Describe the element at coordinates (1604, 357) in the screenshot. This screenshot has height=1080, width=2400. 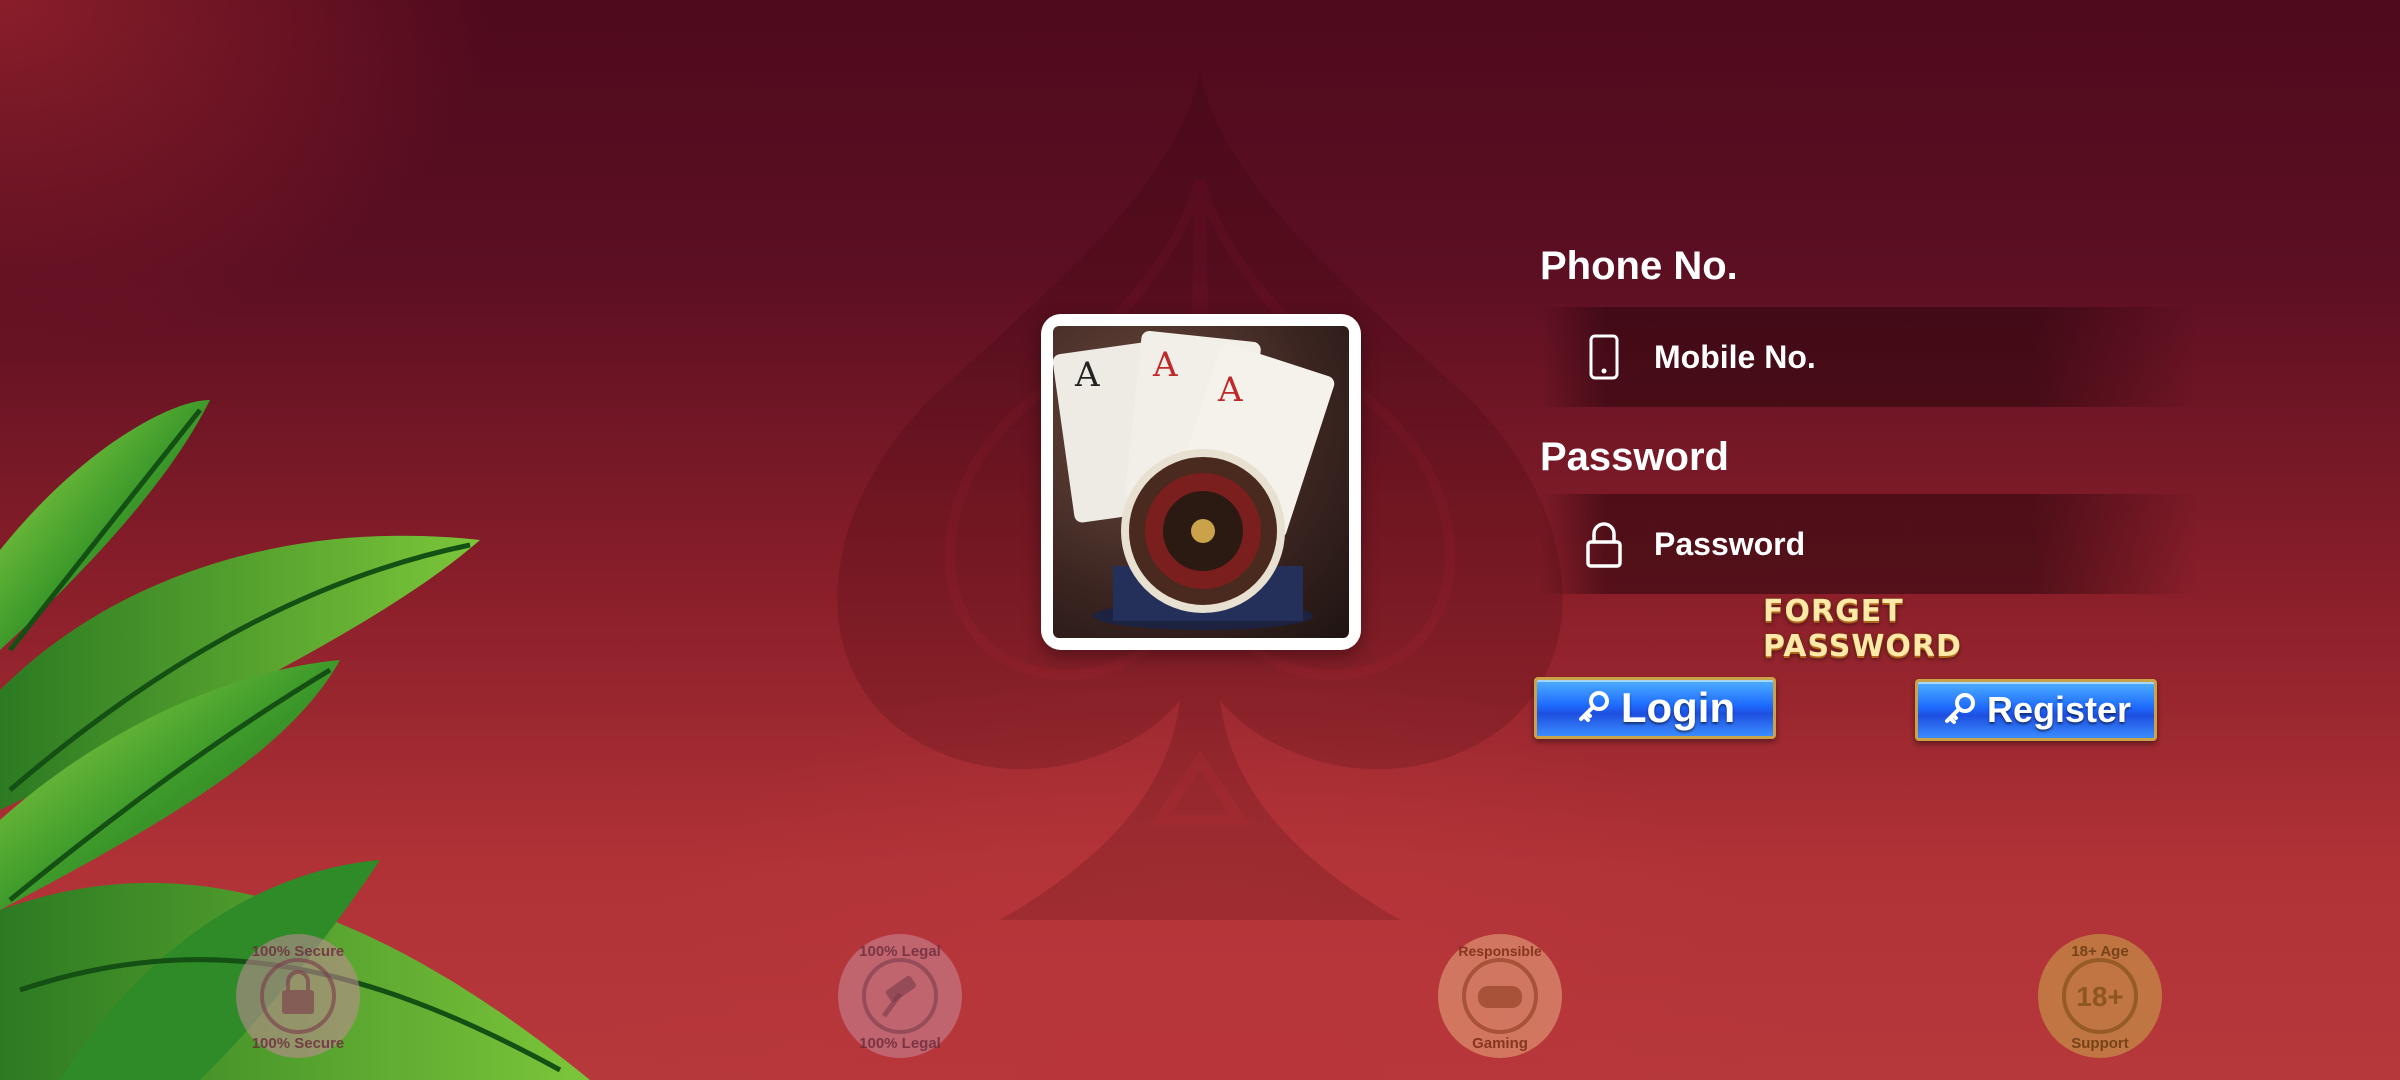
I see `smartphone-icon` at that location.